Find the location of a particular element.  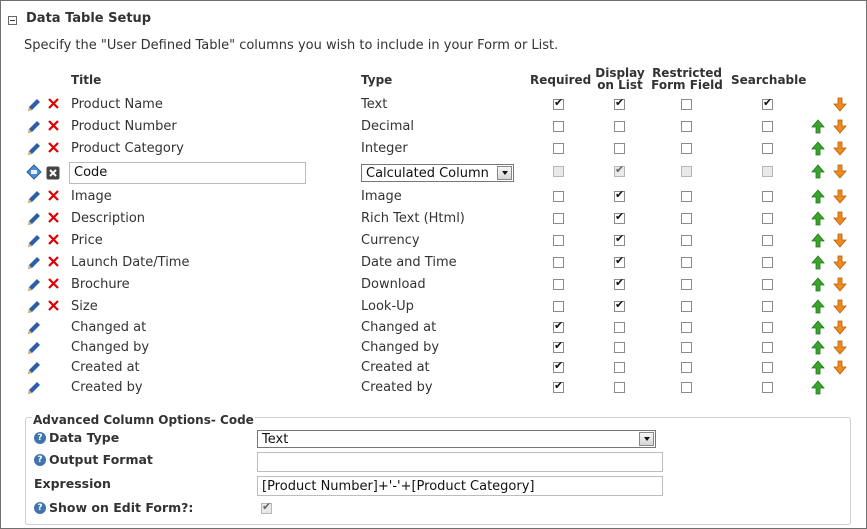

collapse-icon is located at coordinates (12, 20).